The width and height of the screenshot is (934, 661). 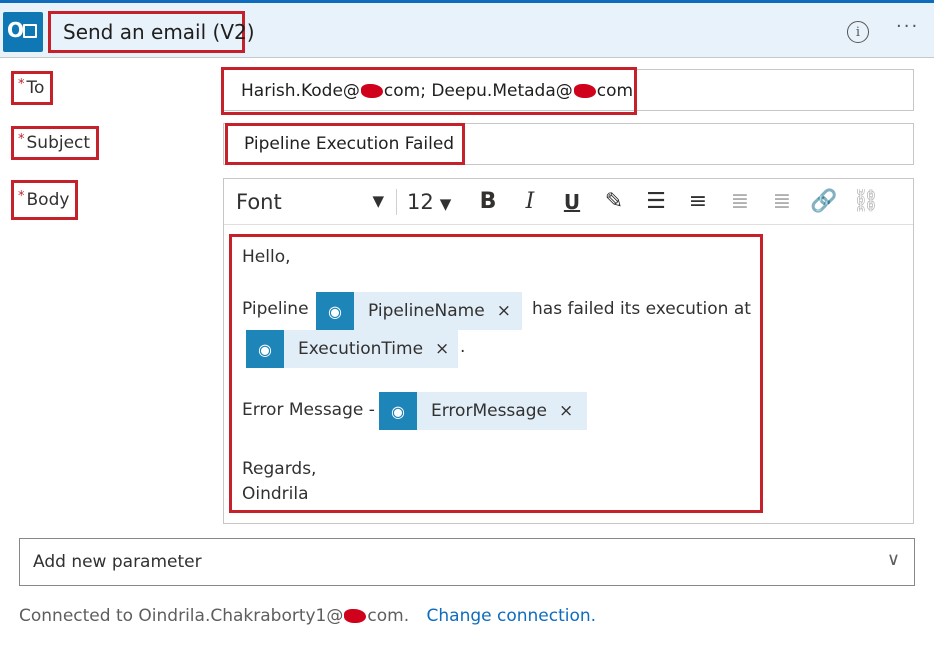 I want to click on period-text: ., so click(x=463, y=347).